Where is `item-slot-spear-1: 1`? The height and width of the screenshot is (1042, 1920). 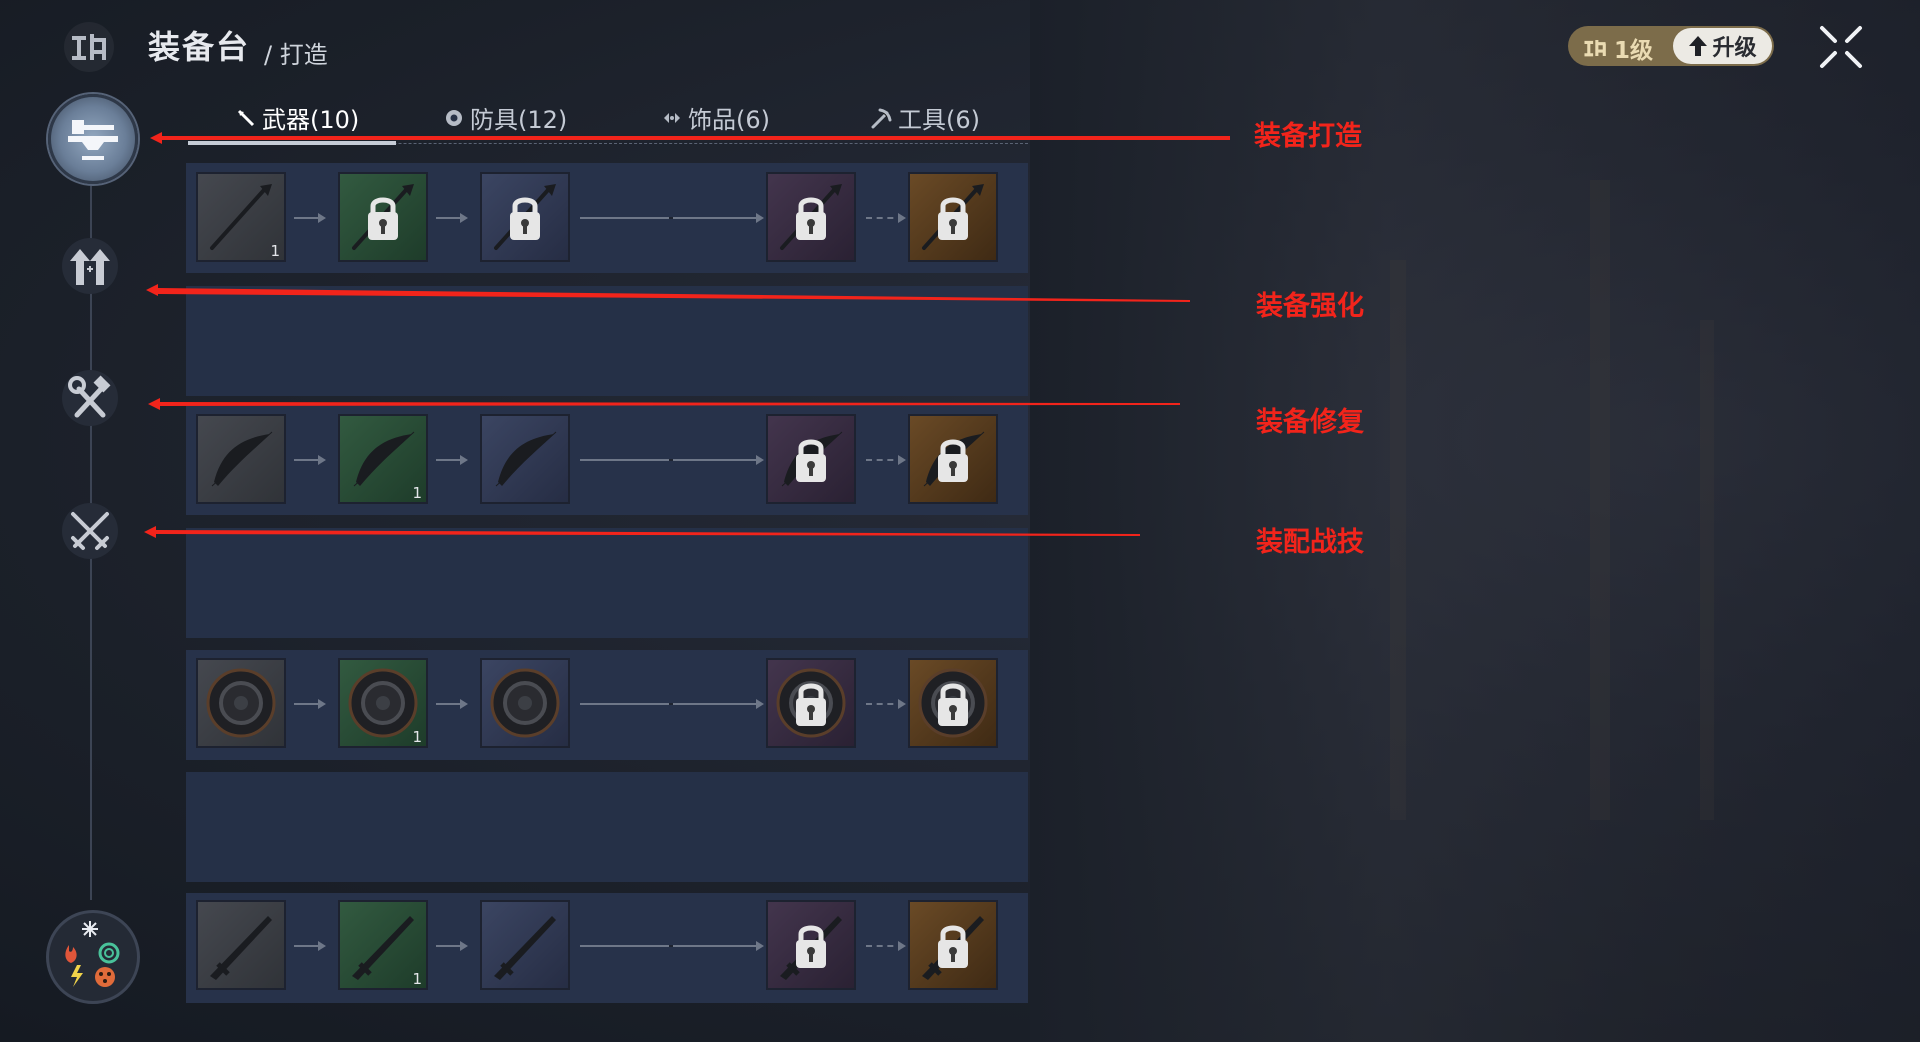
item-slot-spear-1: 1 is located at coordinates (241, 217).